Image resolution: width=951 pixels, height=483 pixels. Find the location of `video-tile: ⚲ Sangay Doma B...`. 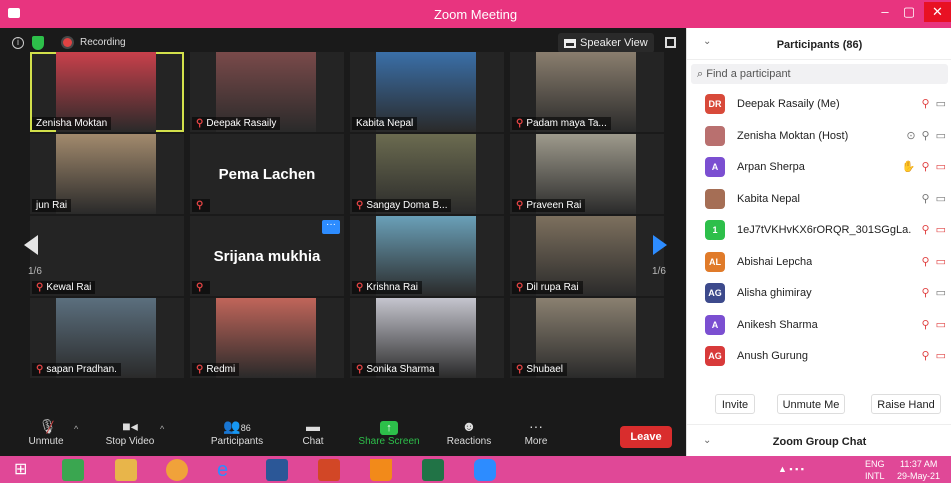

video-tile: ⚲ Sangay Doma B... is located at coordinates (427, 174).